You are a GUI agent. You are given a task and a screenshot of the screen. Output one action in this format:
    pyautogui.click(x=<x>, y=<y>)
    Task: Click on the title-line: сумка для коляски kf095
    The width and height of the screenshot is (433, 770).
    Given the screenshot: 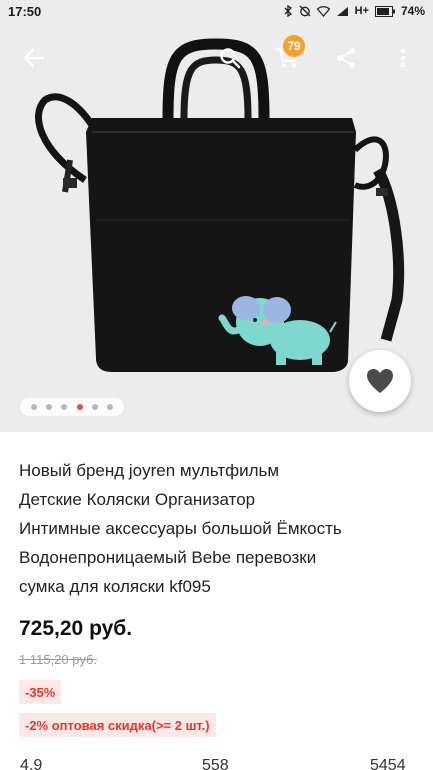 What is the action you would take?
    pyautogui.click(x=115, y=586)
    